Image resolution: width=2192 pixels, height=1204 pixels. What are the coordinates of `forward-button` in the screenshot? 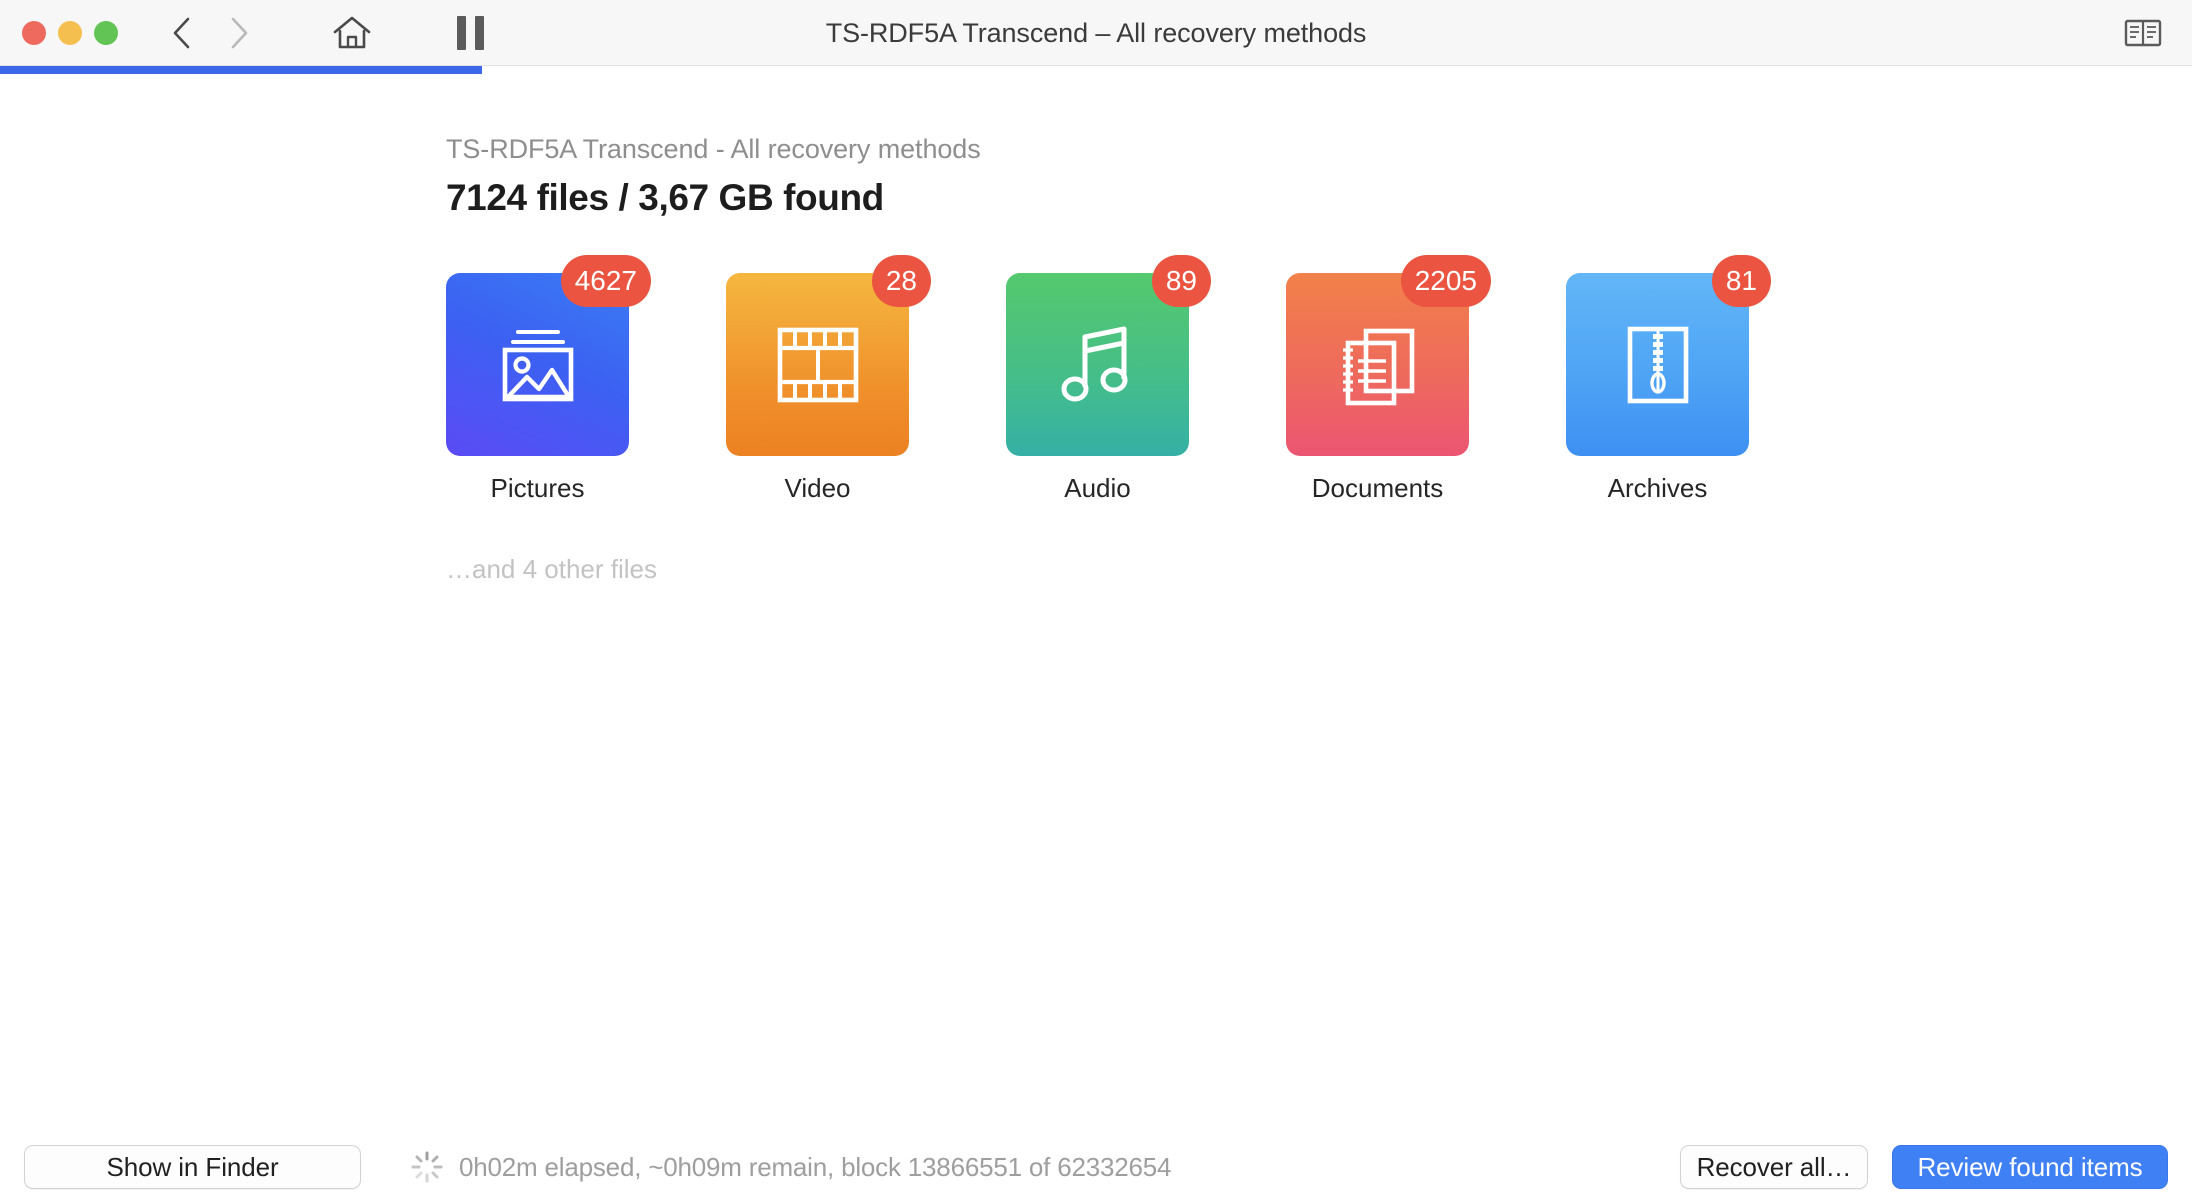 It's located at (239, 33).